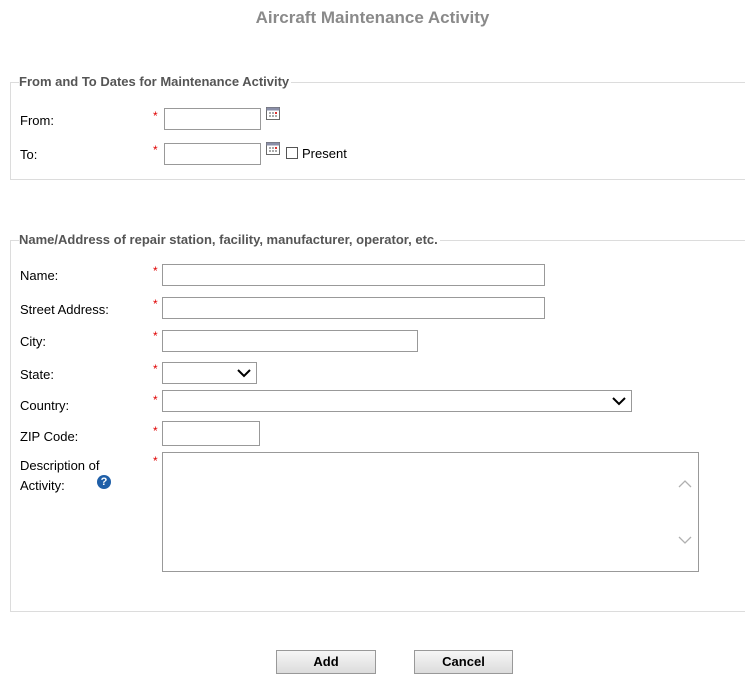 The height and width of the screenshot is (674, 745). Describe the element at coordinates (372, 17) in the screenshot. I see `page-title: Aircraft Maintenance Activity` at that location.